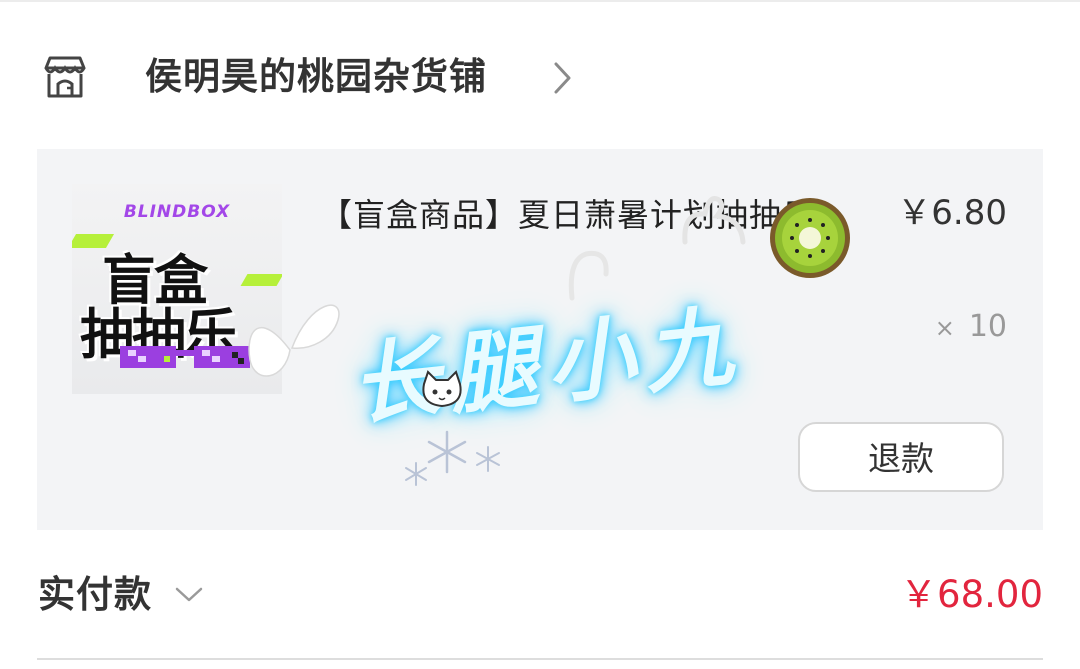 The height and width of the screenshot is (669, 1080). Describe the element at coordinates (540, 595) in the screenshot. I see `paid-amount-row: 实付款 ￥68.00` at that location.